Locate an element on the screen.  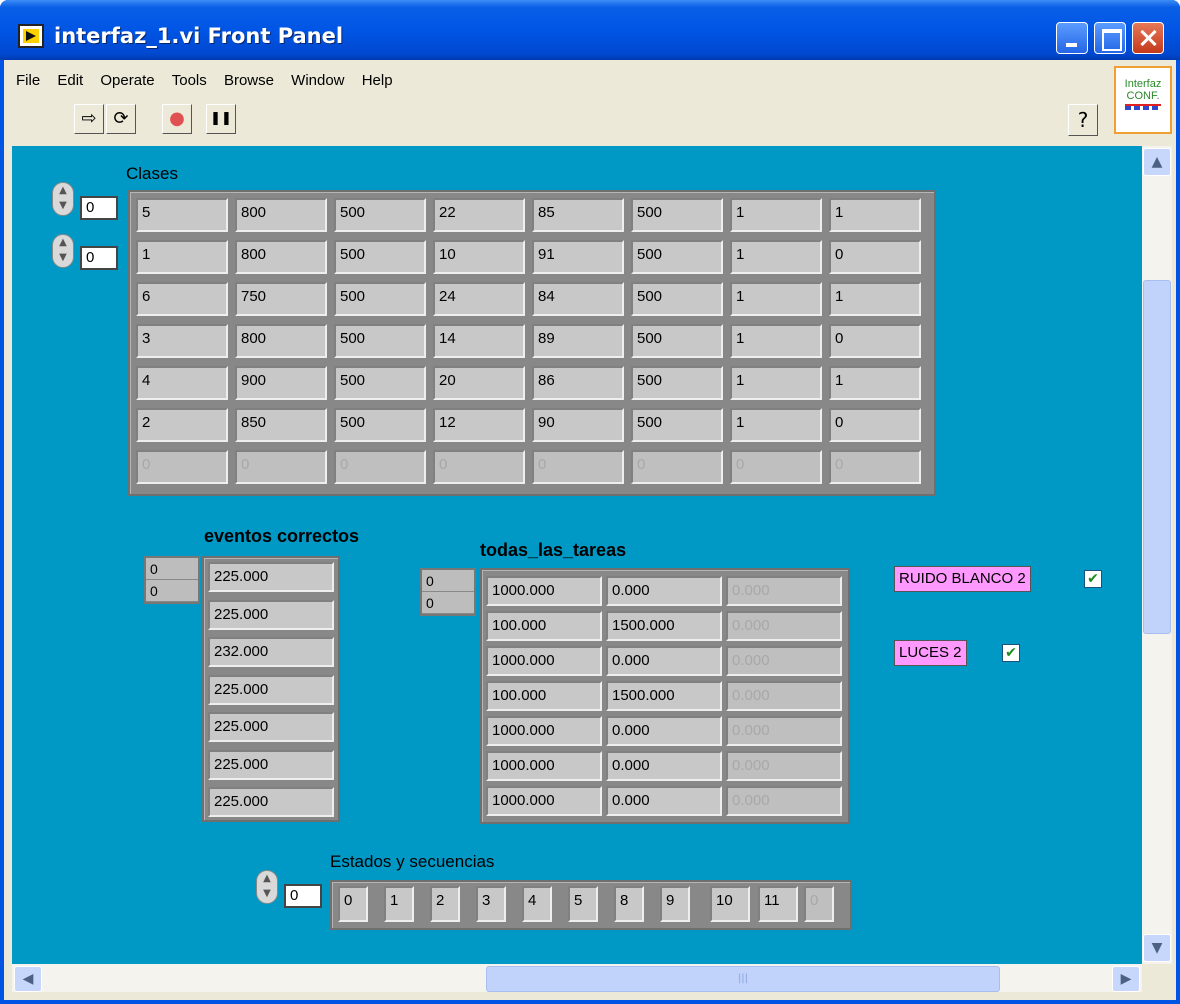
clases-cell: 900 is located at coordinates (281, 383).